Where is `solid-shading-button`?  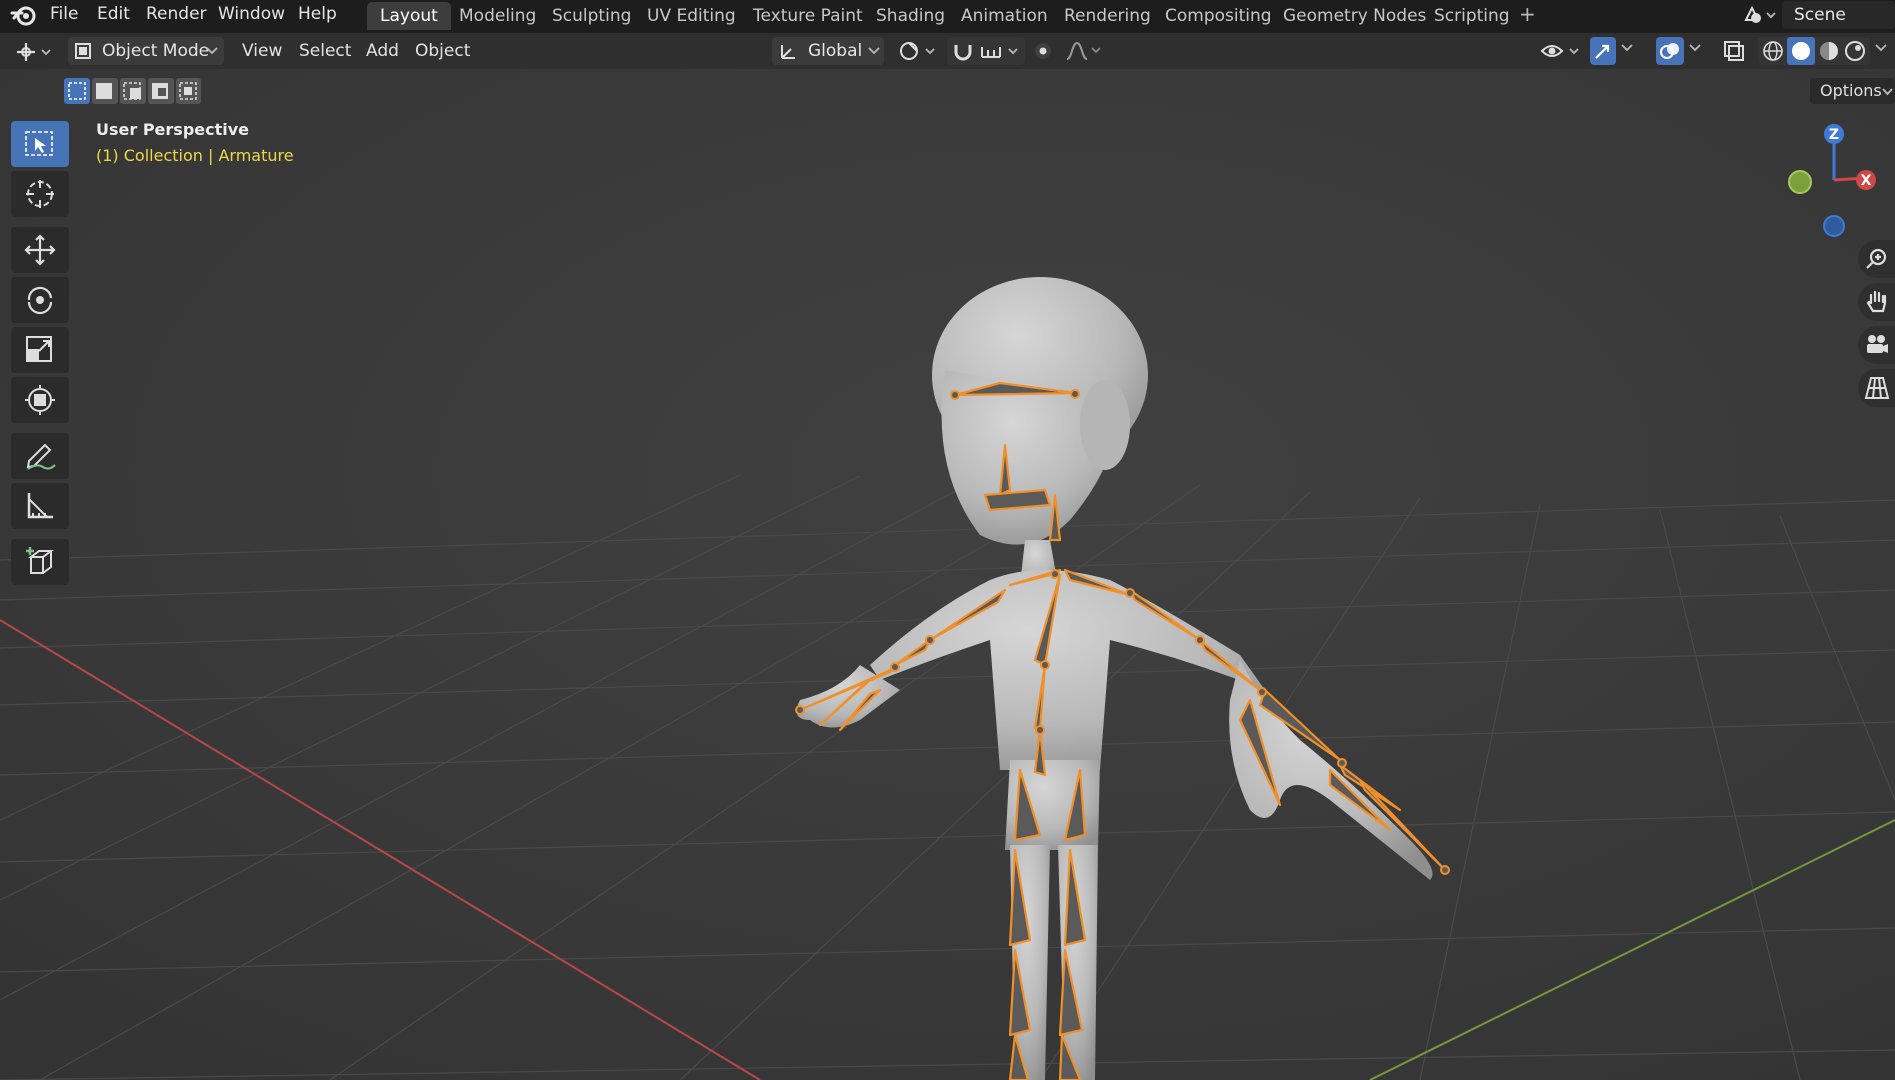
solid-shading-button is located at coordinates (1801, 51).